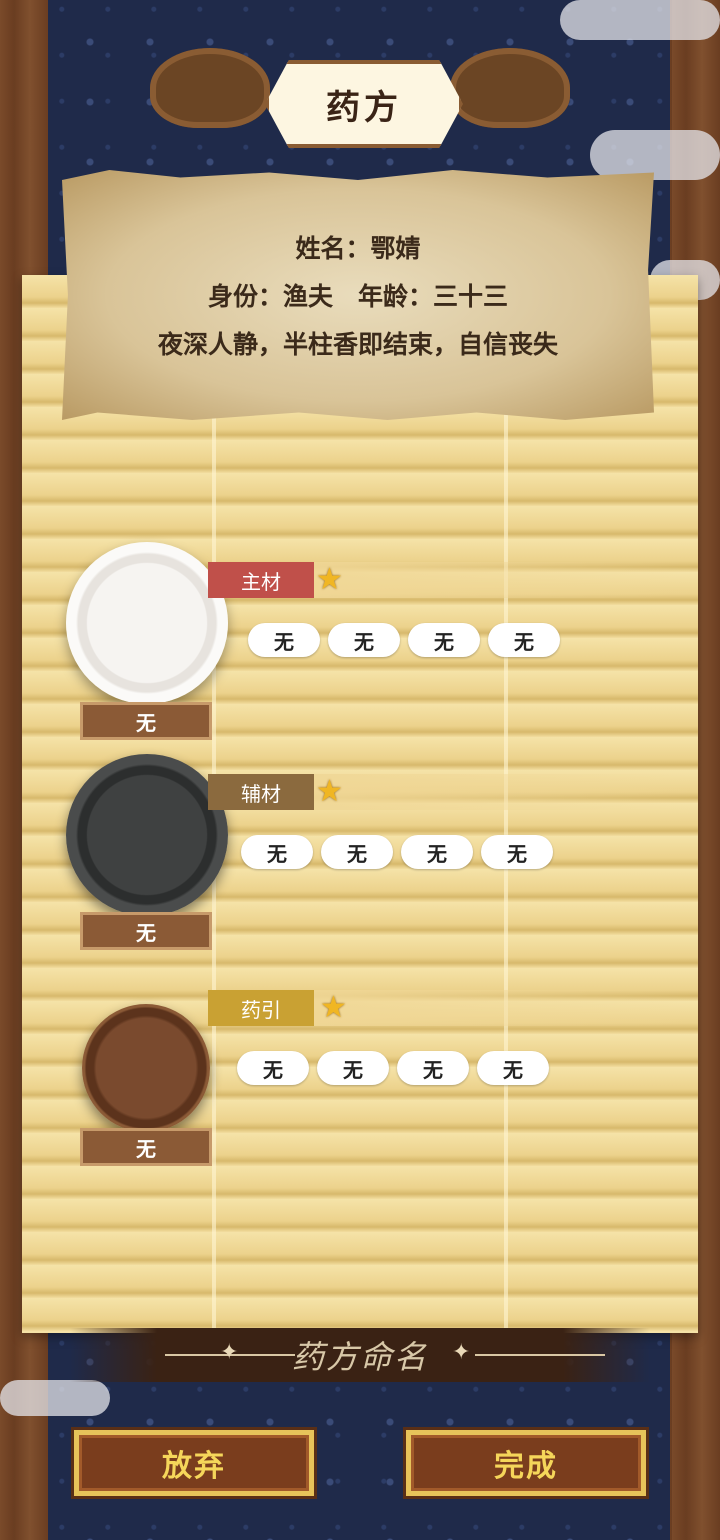 The height and width of the screenshot is (1540, 720). What do you see at coordinates (364, 107) in the screenshot?
I see `page-title: 药方` at bounding box center [364, 107].